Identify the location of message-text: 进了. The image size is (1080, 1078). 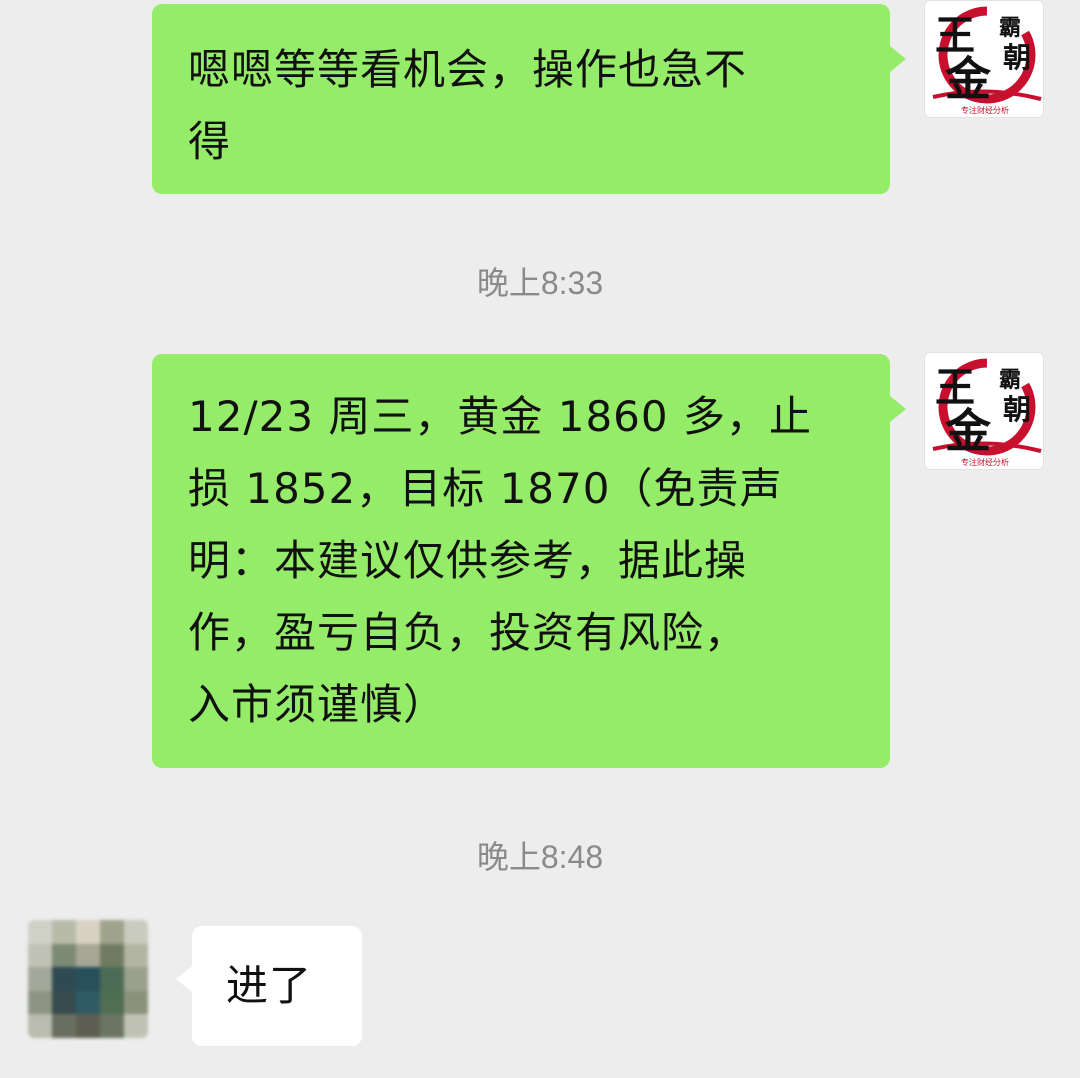
(269, 985).